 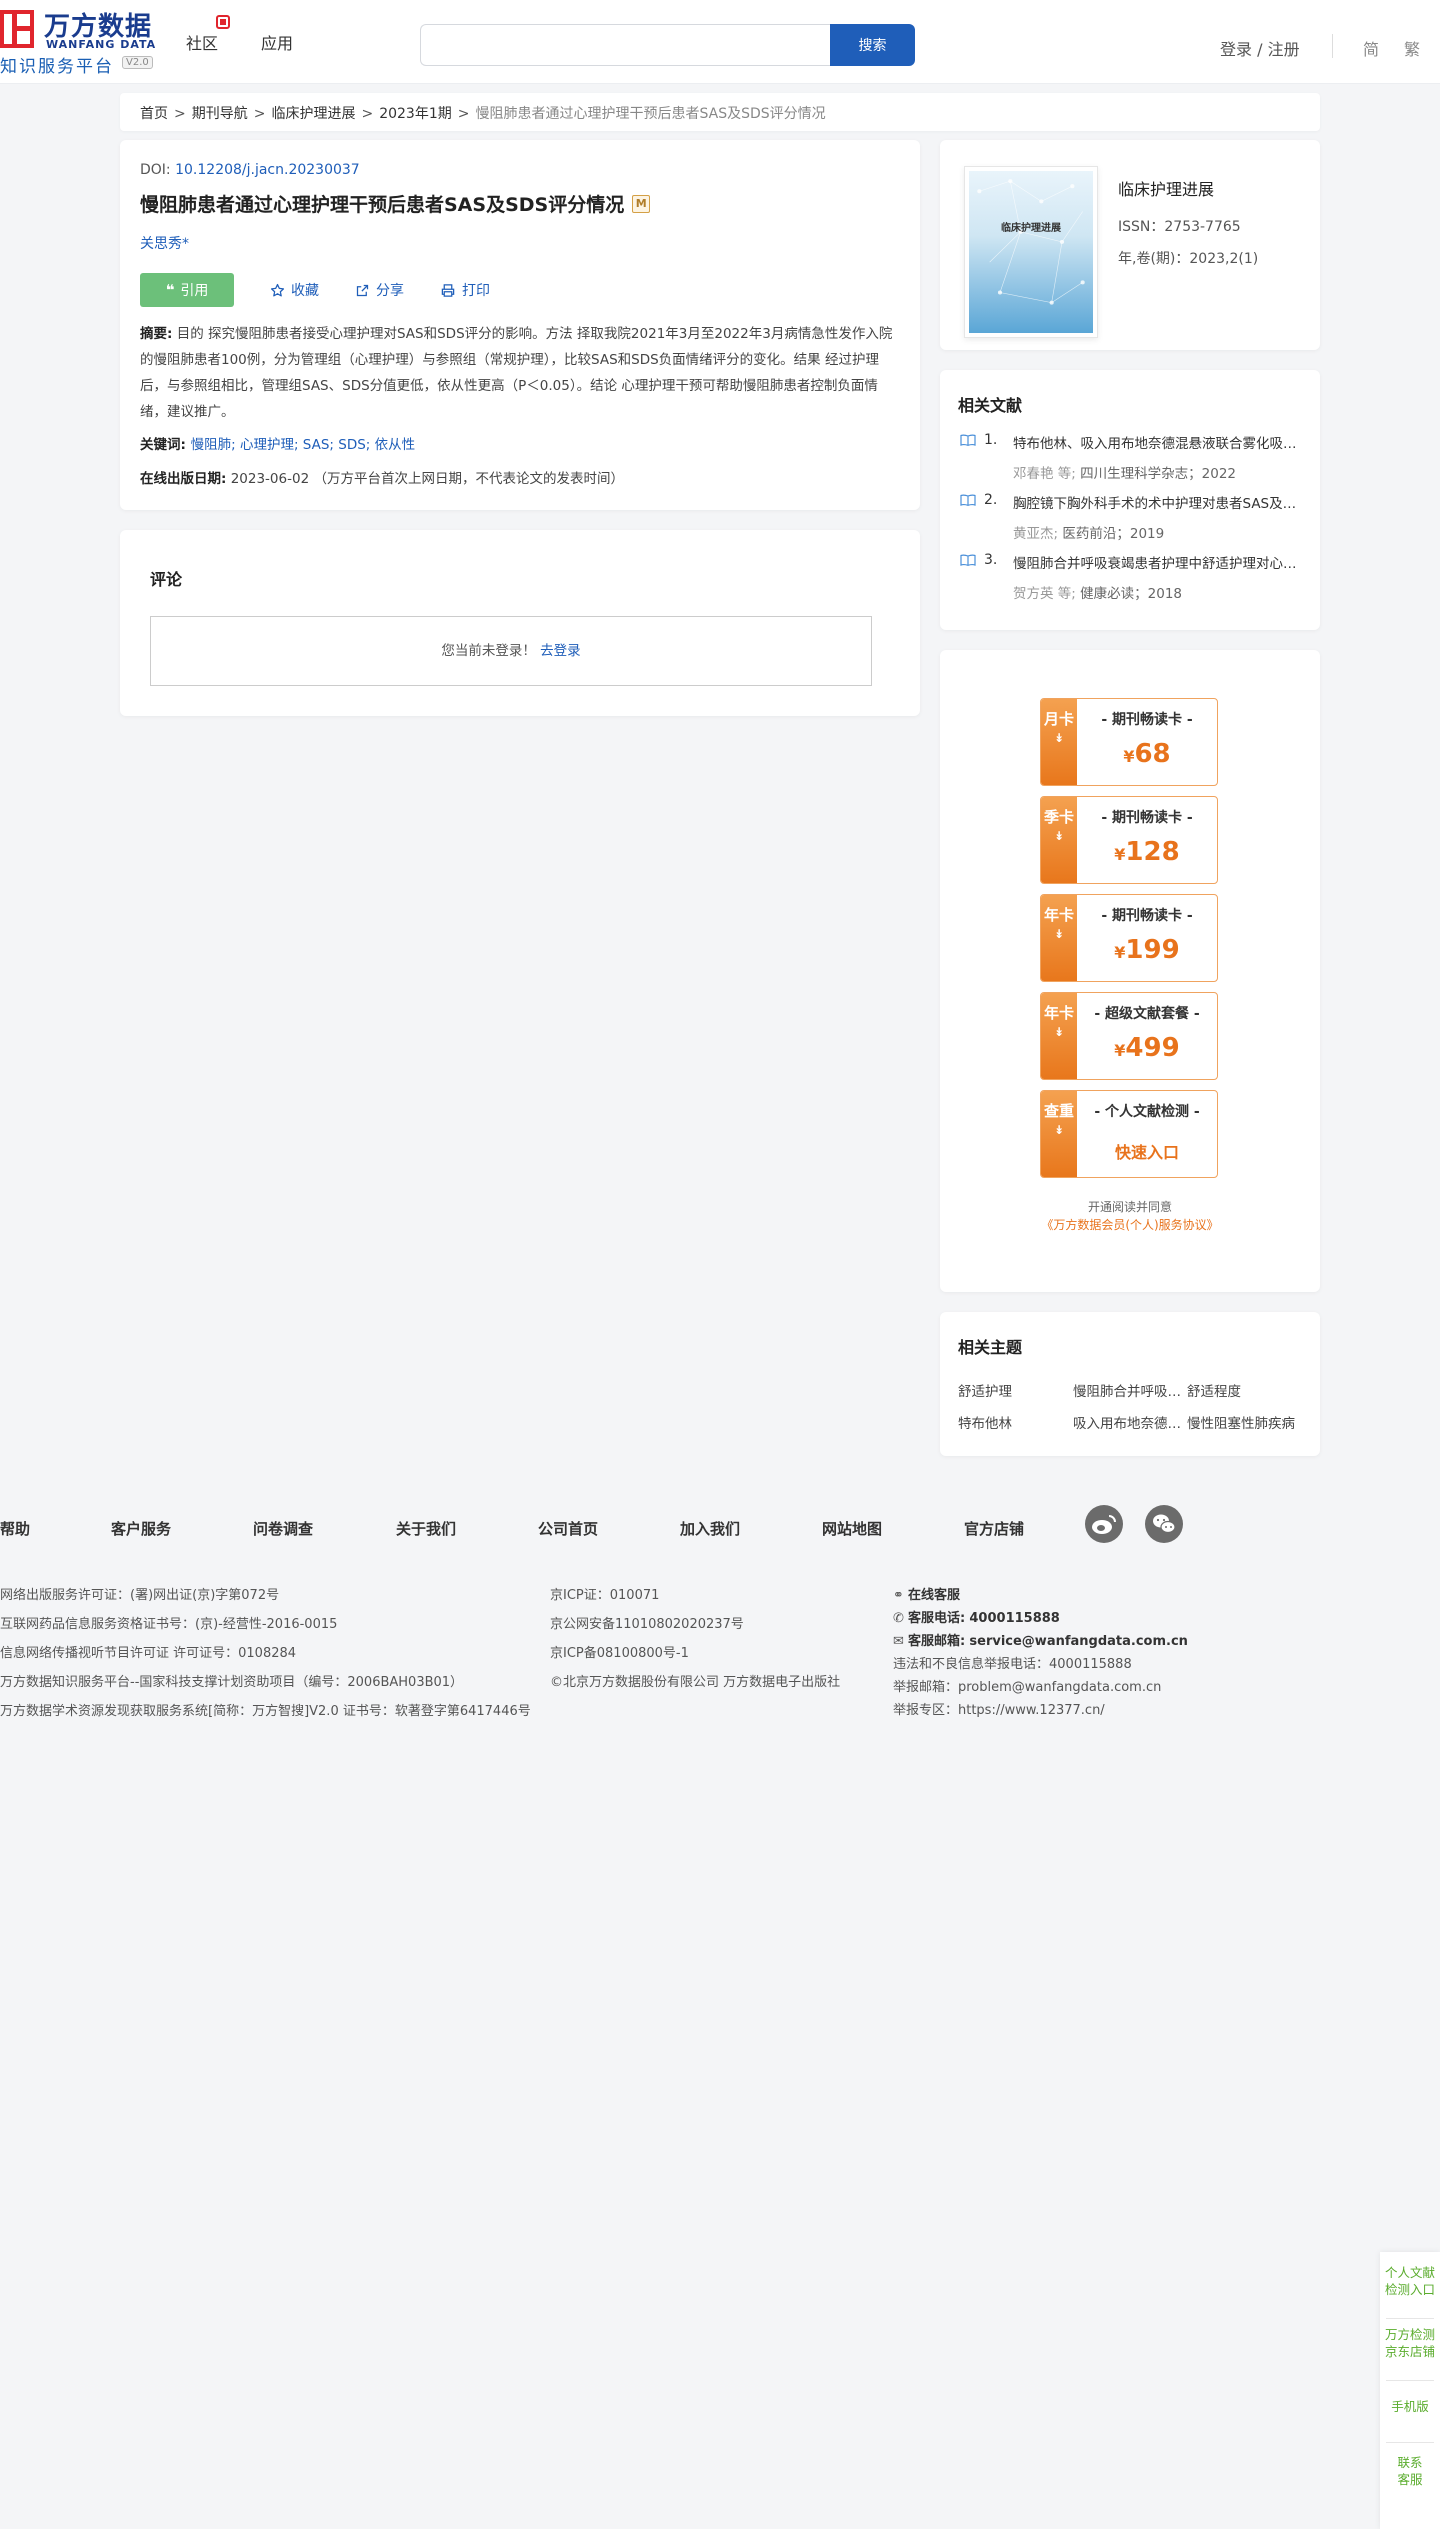 I want to click on promo-card-name: - 期刊畅读卡 -, so click(x=1147, y=720).